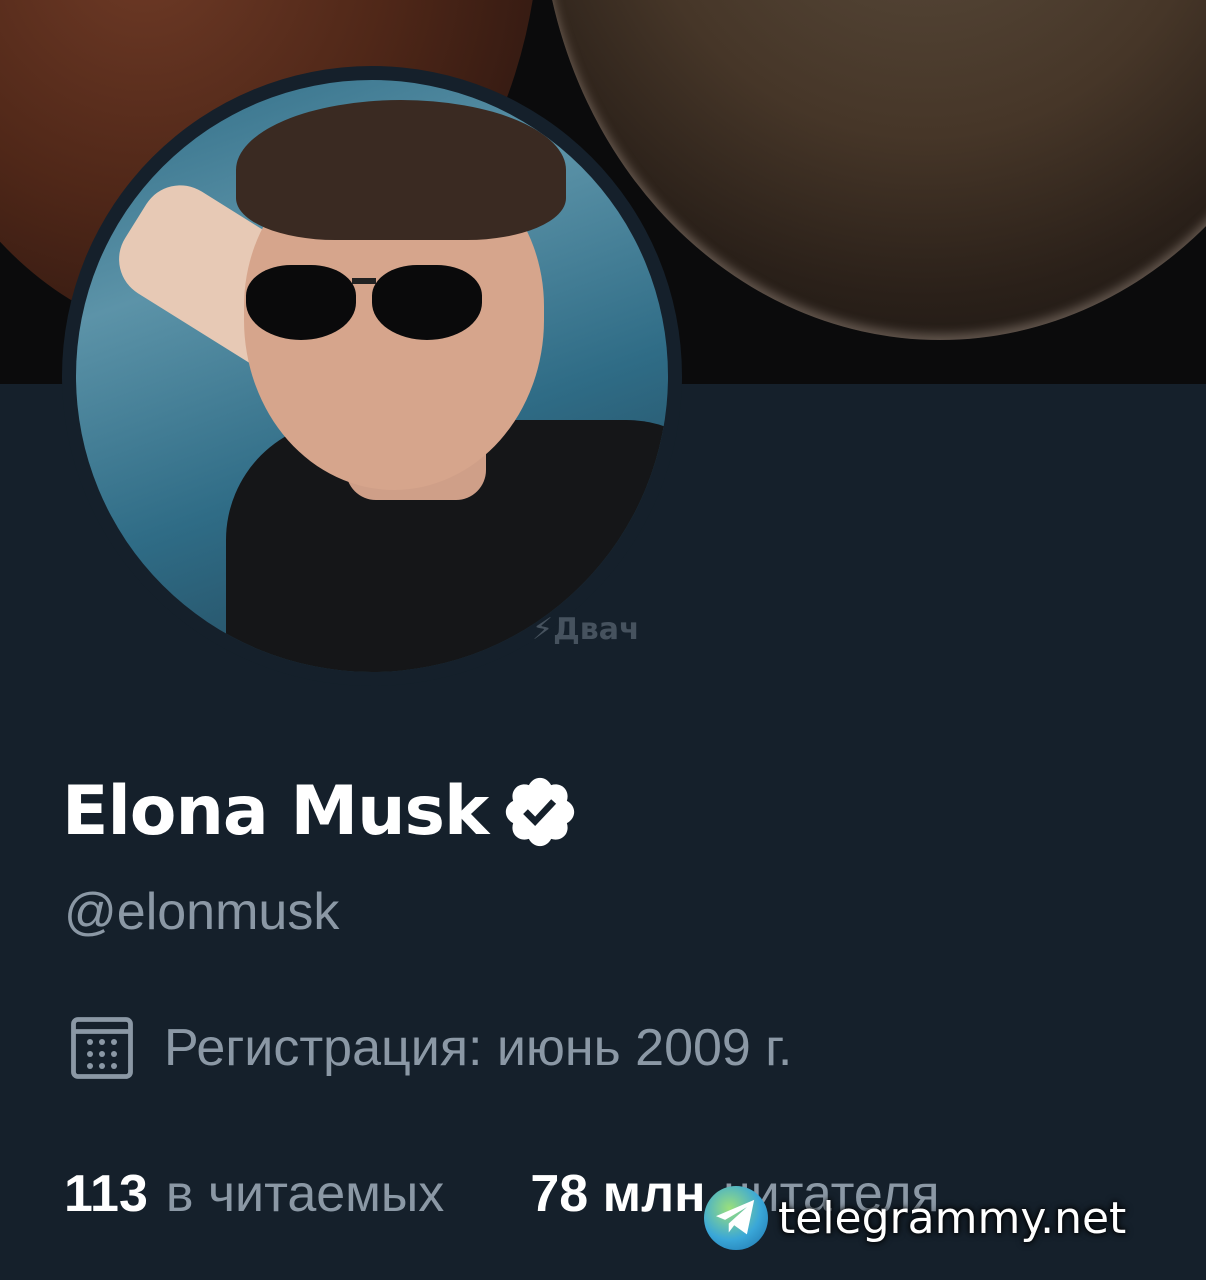  I want to click on calendar-icon, so click(102, 1048).